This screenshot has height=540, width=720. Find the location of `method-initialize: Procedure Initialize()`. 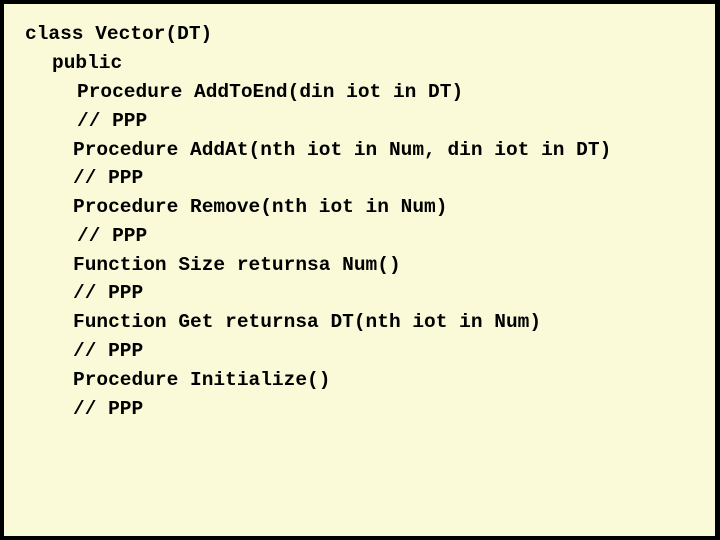

method-initialize: Procedure Initialize() is located at coordinates (202, 380).